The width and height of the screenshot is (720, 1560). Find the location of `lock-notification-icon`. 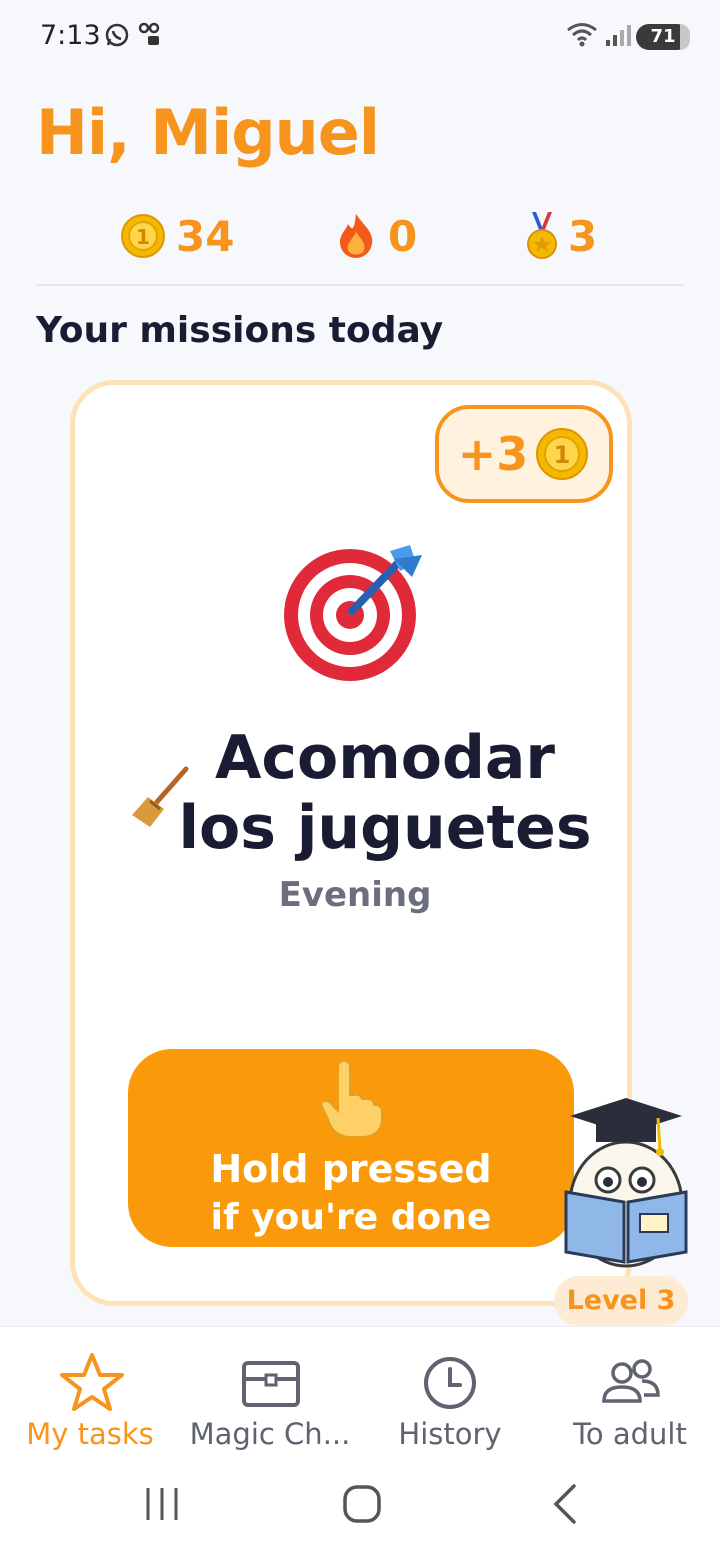

lock-notification-icon is located at coordinates (149, 33).